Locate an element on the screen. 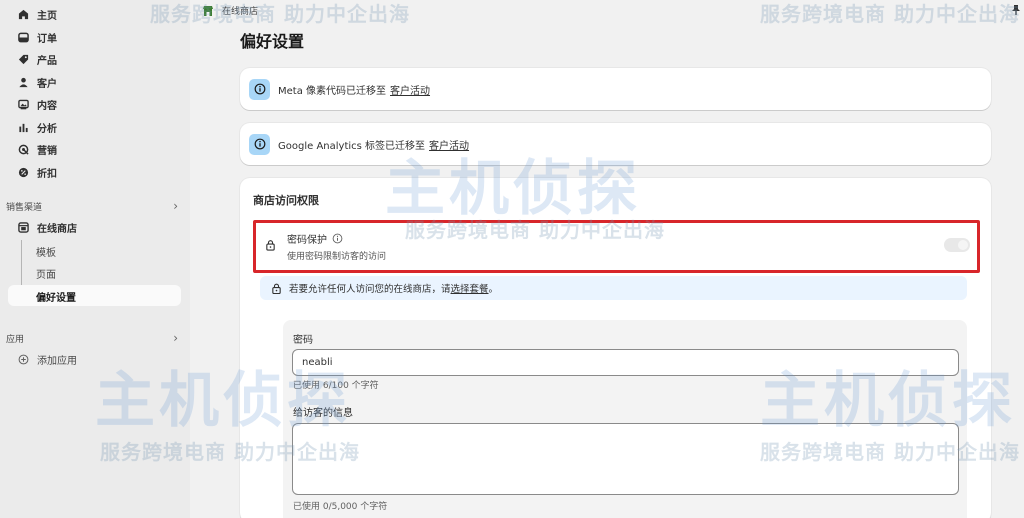 This screenshot has height=518, width=1024. sidebar-item-analytics: 分析 is located at coordinates (91, 127).